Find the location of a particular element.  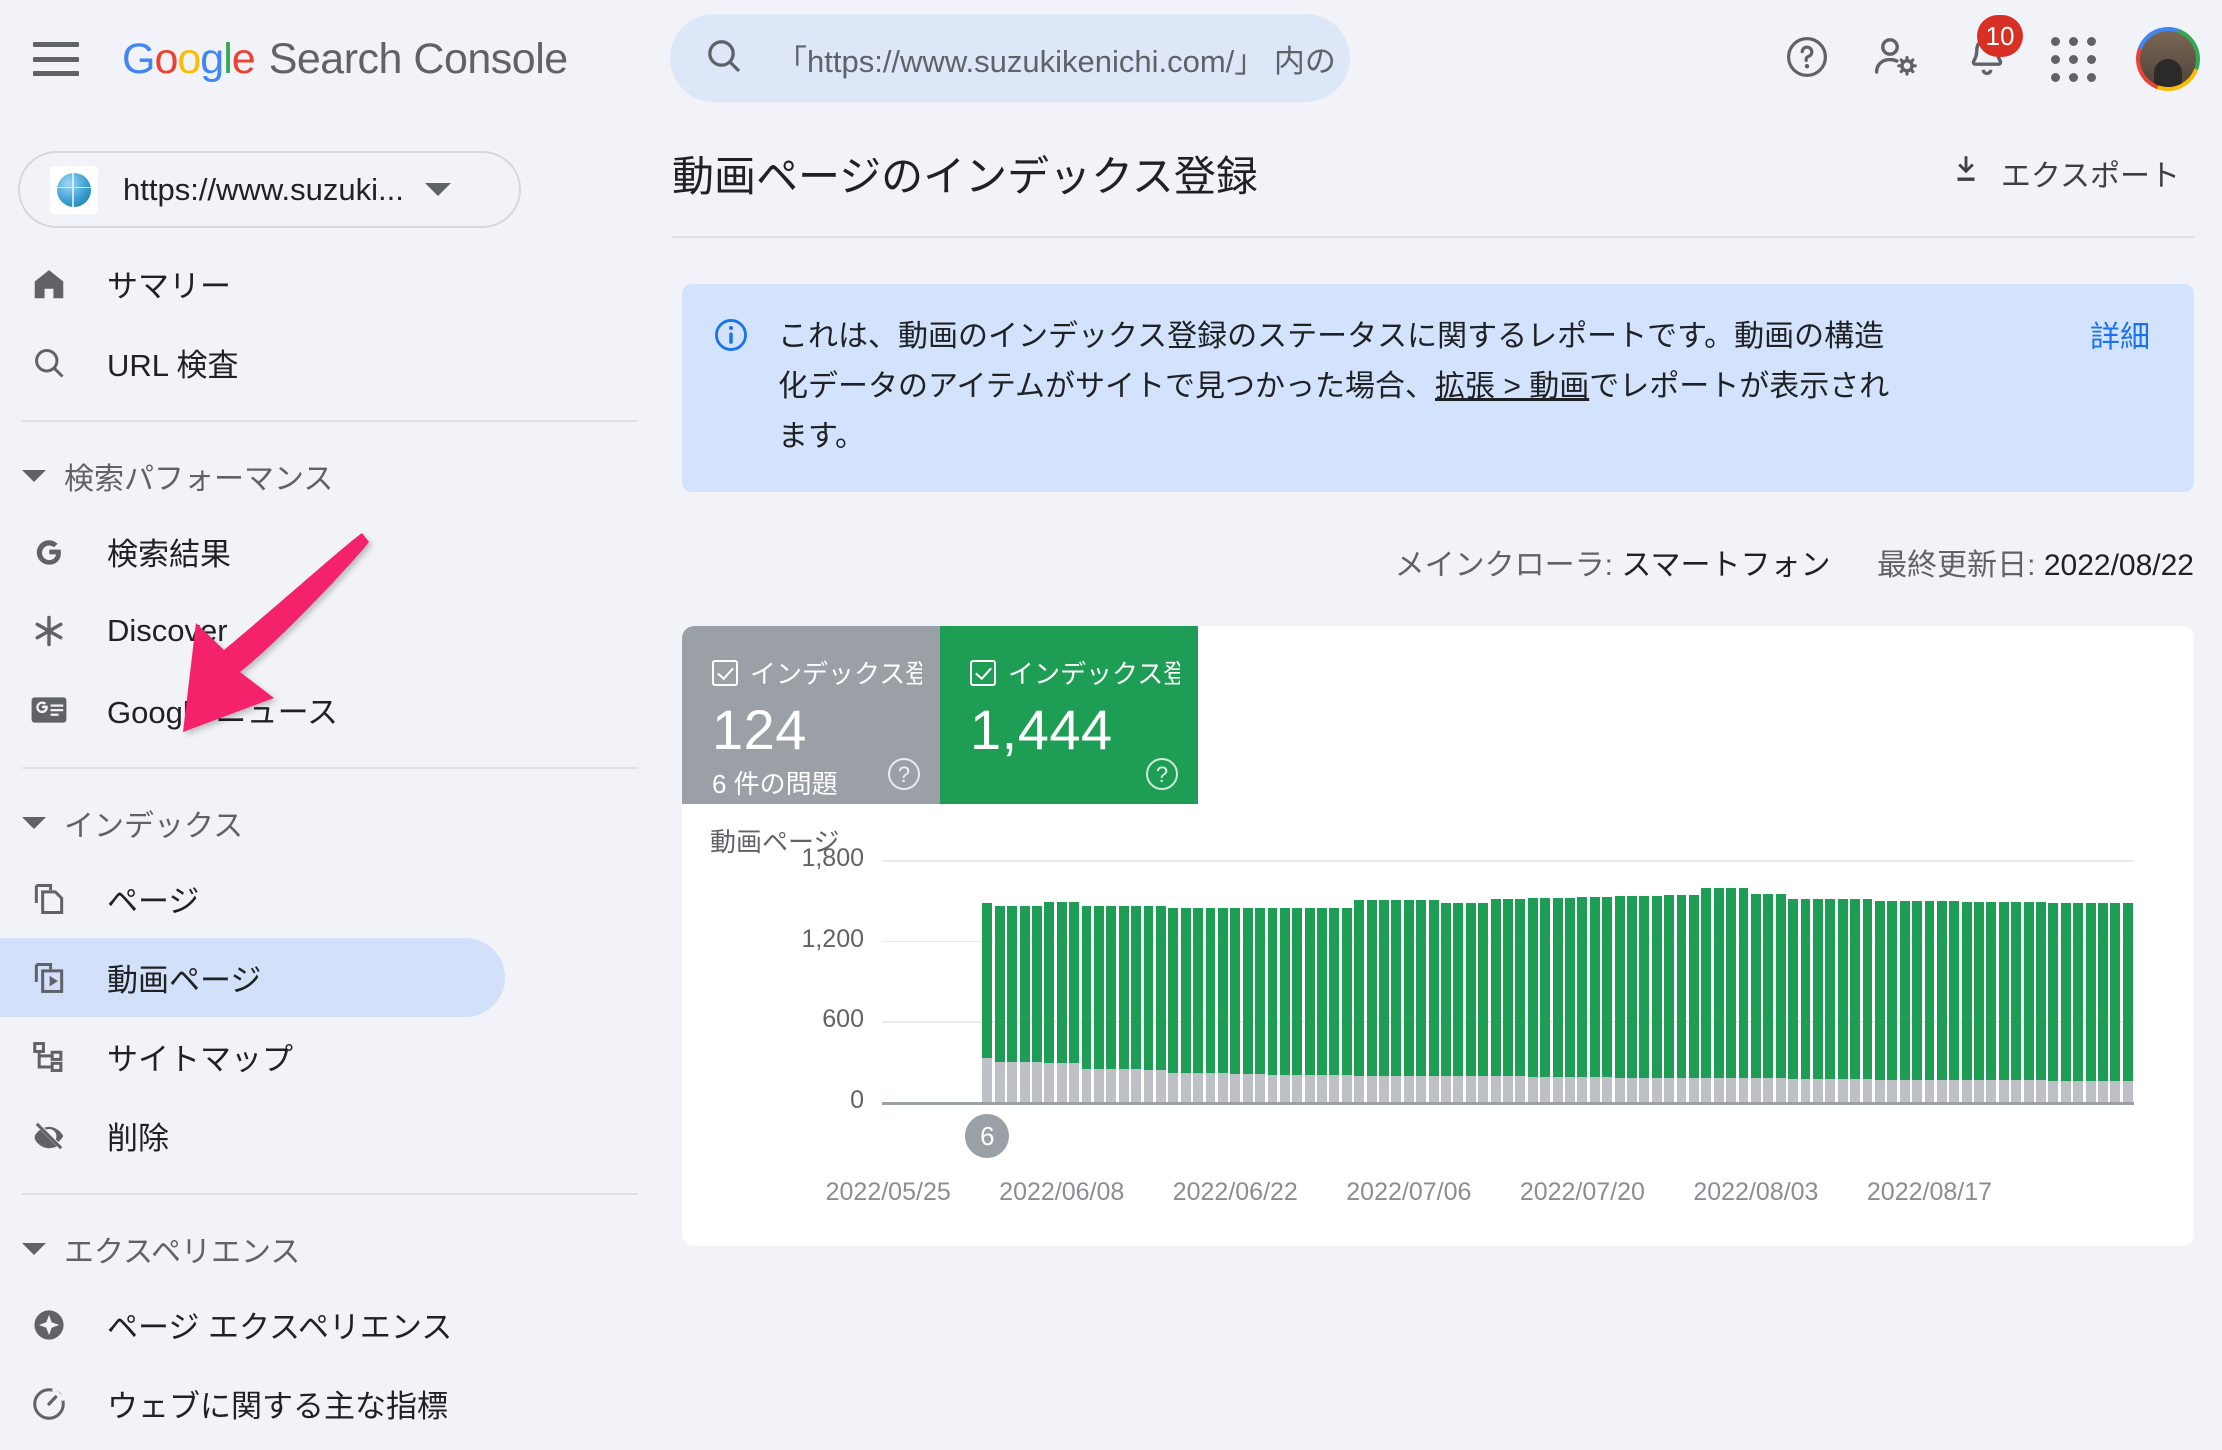

export-button: エクスポート is located at coordinates (2064, 173).